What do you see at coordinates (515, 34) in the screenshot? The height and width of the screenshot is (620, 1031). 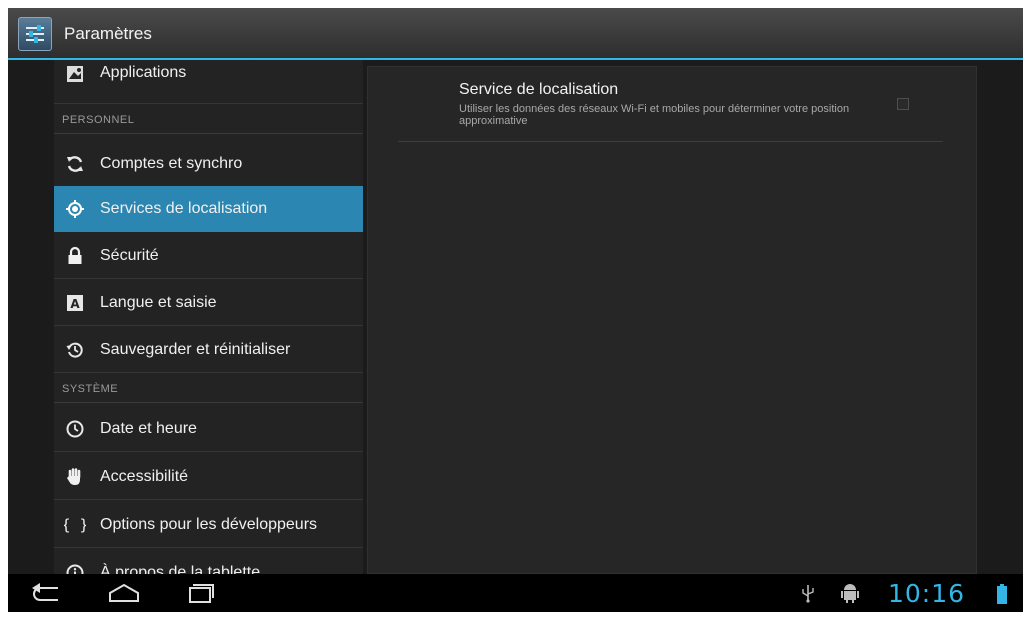 I see `action-bar: Paramètres` at bounding box center [515, 34].